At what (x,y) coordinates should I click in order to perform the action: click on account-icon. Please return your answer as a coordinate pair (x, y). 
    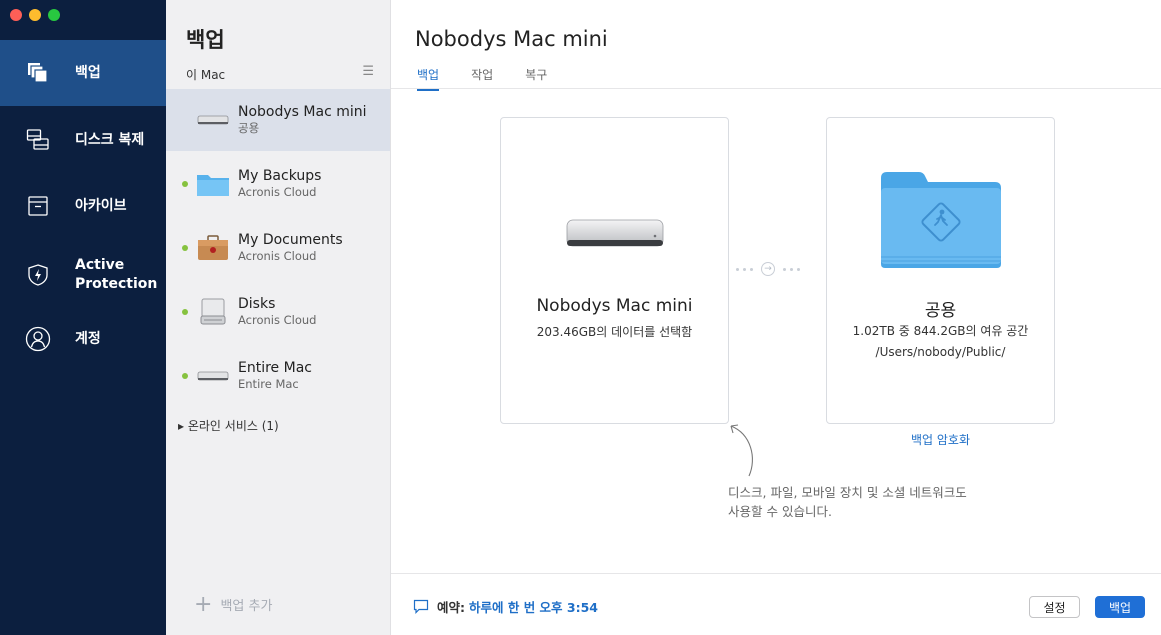
    Looking at the image, I should click on (38, 339).